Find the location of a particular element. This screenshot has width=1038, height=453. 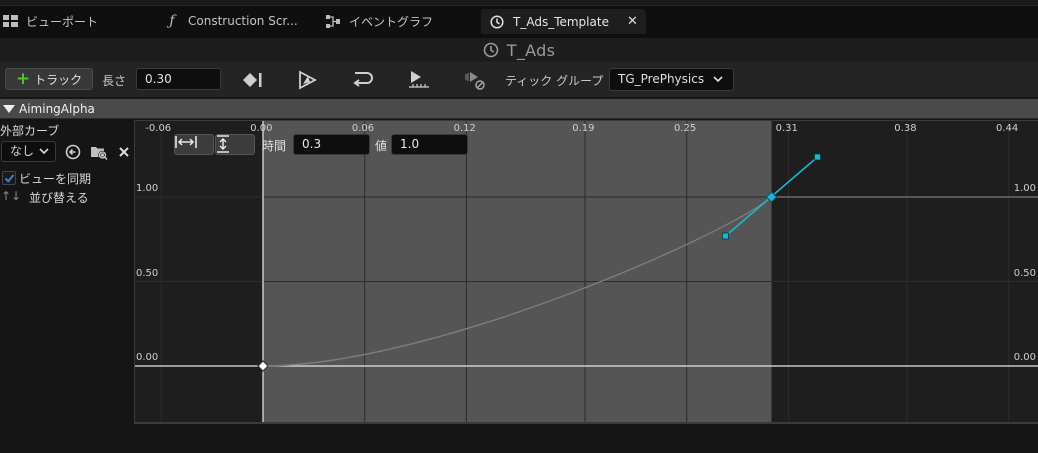

use-last-keyframe-button is located at coordinates (252, 80).